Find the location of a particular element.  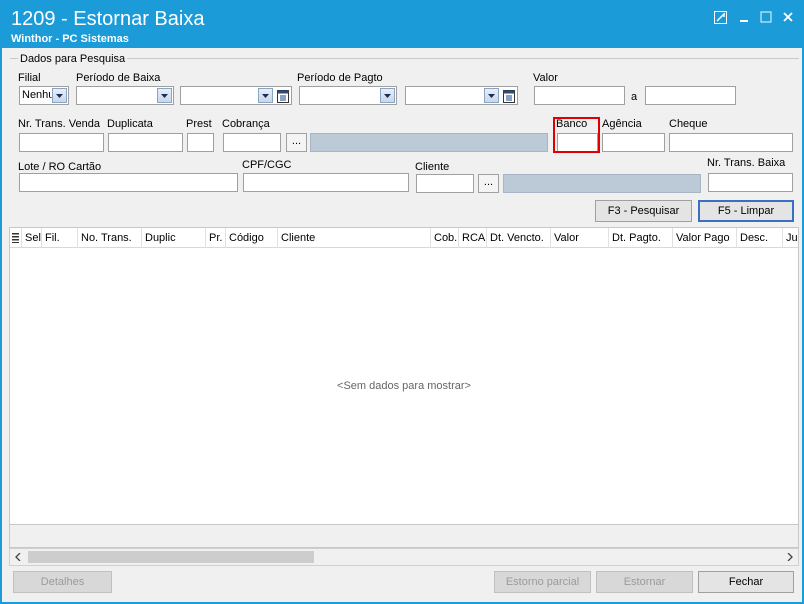

column-header: Valor is located at coordinates (580, 238).